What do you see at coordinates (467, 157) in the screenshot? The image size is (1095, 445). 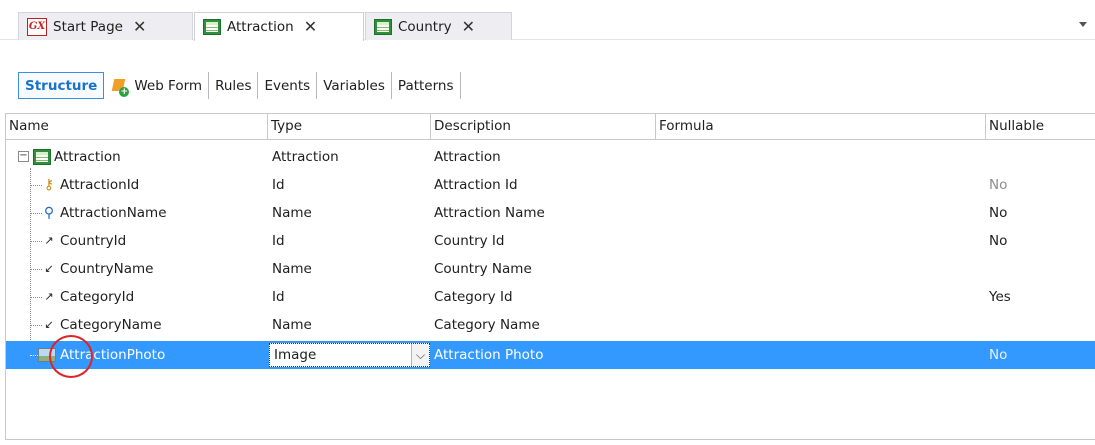 I see `row-description: Attraction` at bounding box center [467, 157].